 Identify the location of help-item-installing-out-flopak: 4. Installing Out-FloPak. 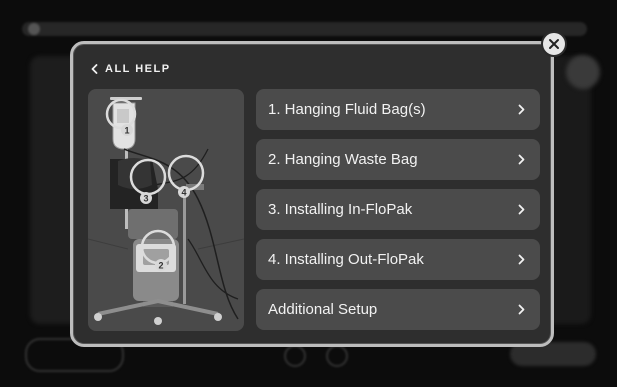
(398, 259).